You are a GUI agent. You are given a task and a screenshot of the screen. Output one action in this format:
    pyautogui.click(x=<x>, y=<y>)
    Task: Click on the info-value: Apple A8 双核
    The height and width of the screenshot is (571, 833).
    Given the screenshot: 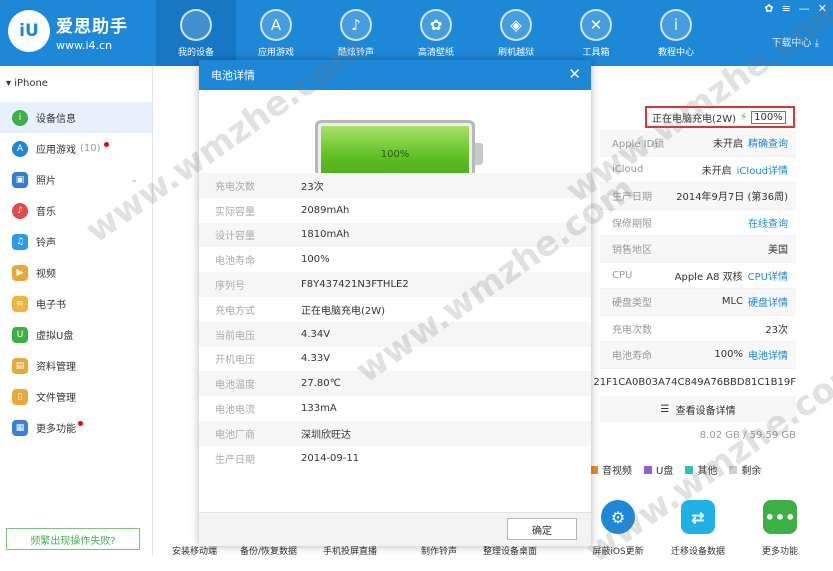 What is the action you would take?
    pyautogui.click(x=708, y=277)
    